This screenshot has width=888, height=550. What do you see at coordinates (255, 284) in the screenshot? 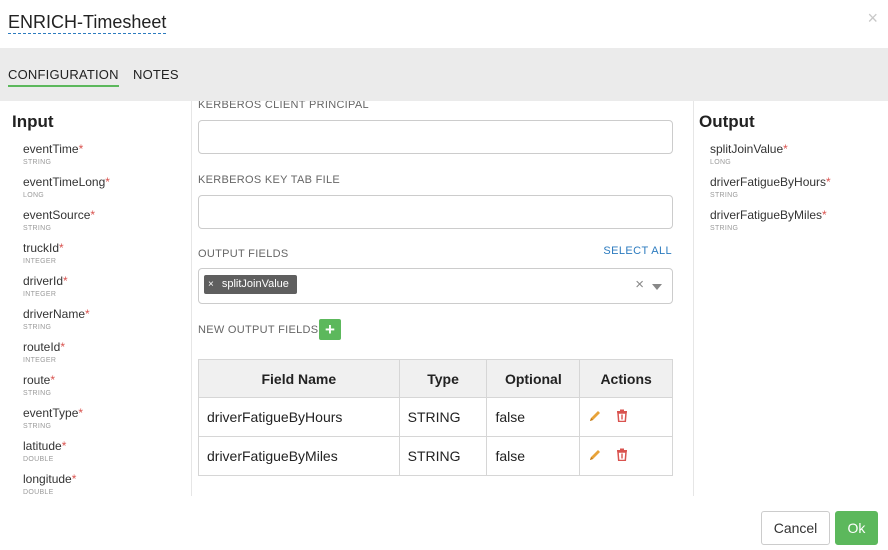
I see `tag-label: splitJoinValue` at bounding box center [255, 284].